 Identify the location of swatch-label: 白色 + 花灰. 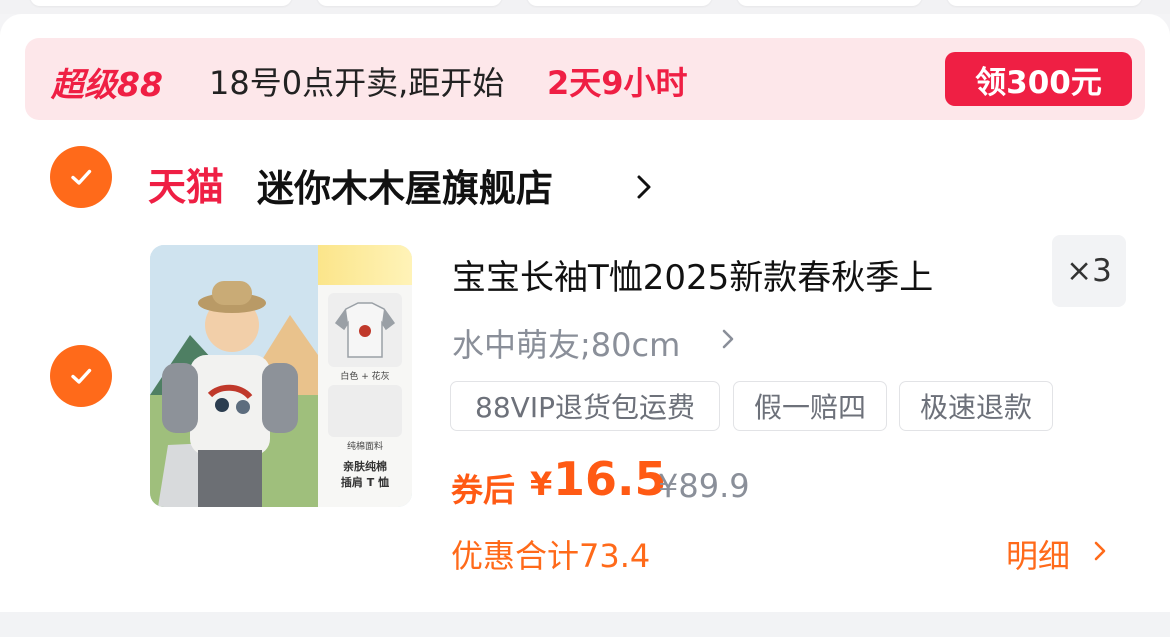
(365, 377).